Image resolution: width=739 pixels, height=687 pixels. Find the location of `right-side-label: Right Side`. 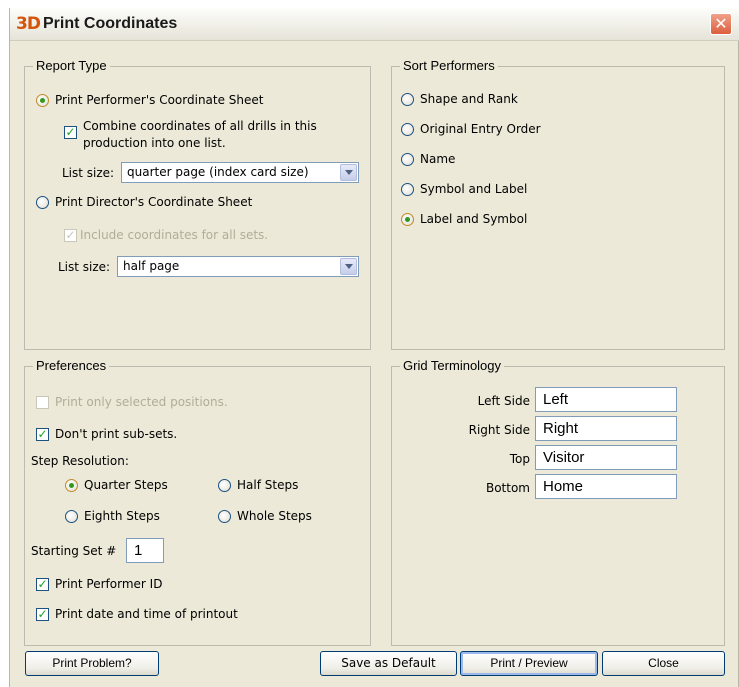

right-side-label: Right Side is located at coordinates (499, 430).